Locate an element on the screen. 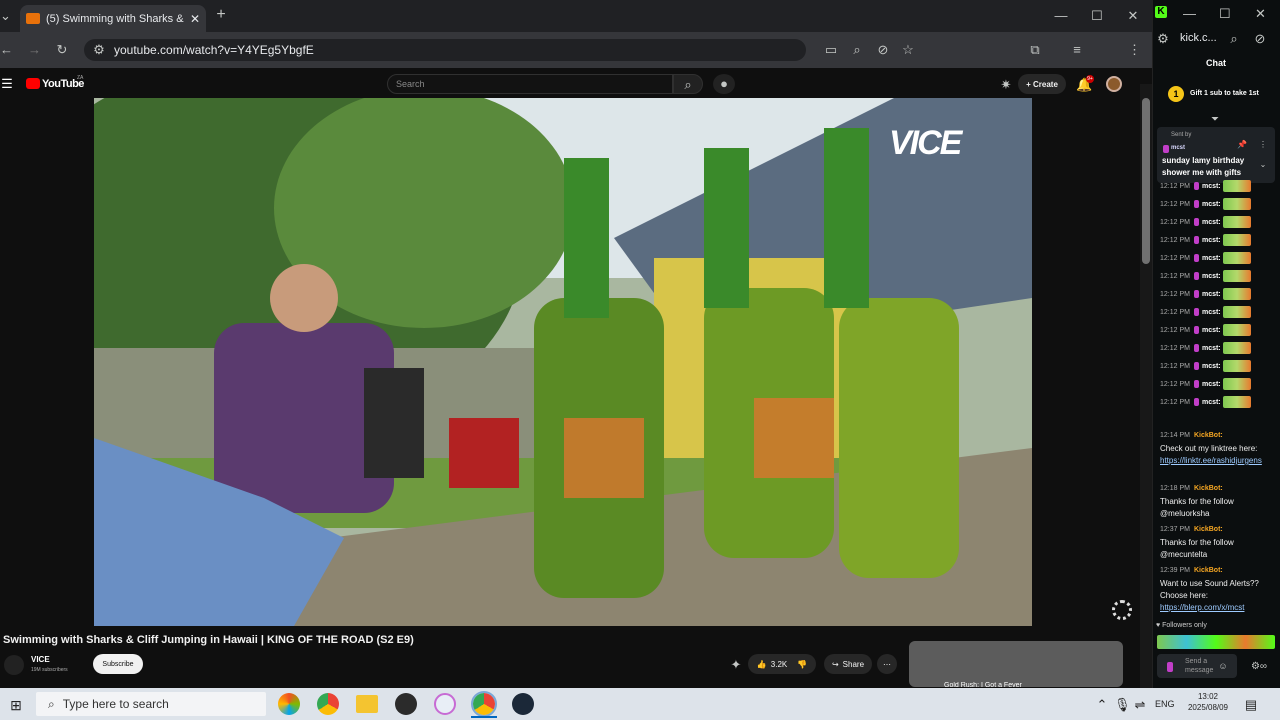  media-control-icon: ≡ is located at coordinates (1077, 50).